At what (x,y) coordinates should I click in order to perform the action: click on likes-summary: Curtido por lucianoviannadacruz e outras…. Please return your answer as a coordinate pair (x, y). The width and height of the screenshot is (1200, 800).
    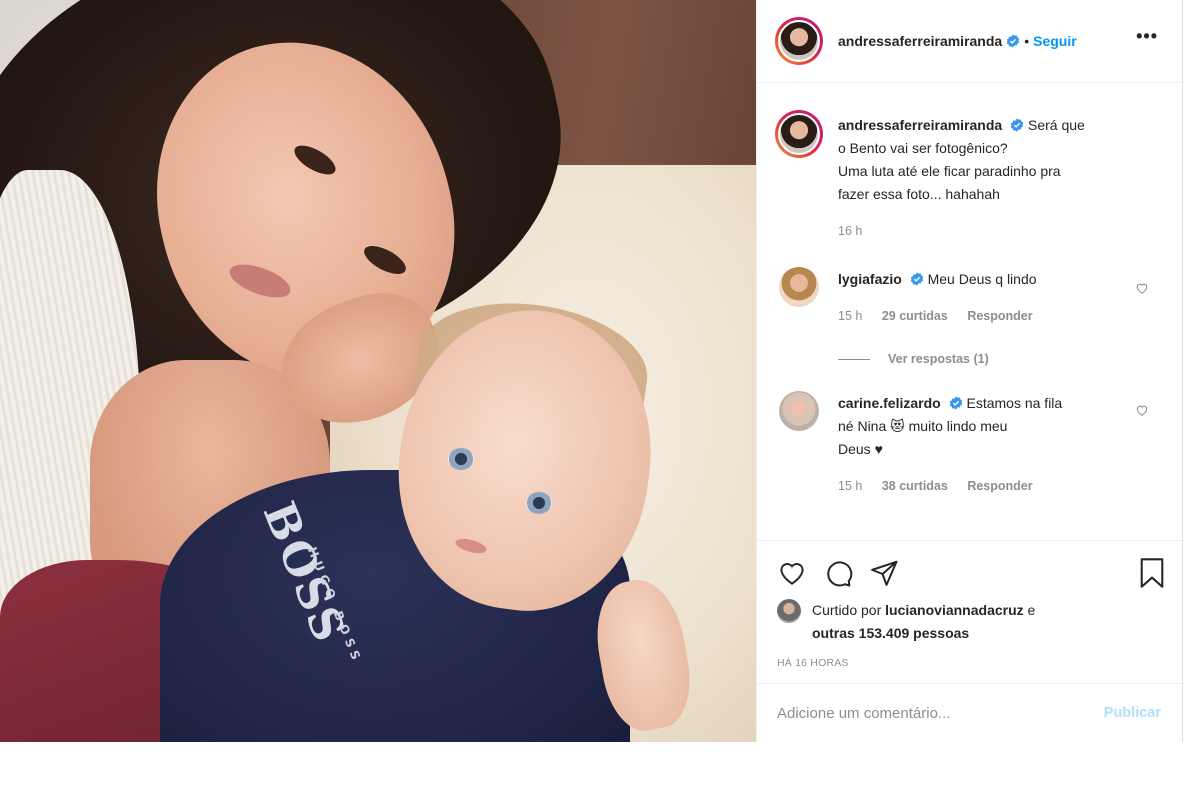
    Looking at the image, I should click on (971, 622).